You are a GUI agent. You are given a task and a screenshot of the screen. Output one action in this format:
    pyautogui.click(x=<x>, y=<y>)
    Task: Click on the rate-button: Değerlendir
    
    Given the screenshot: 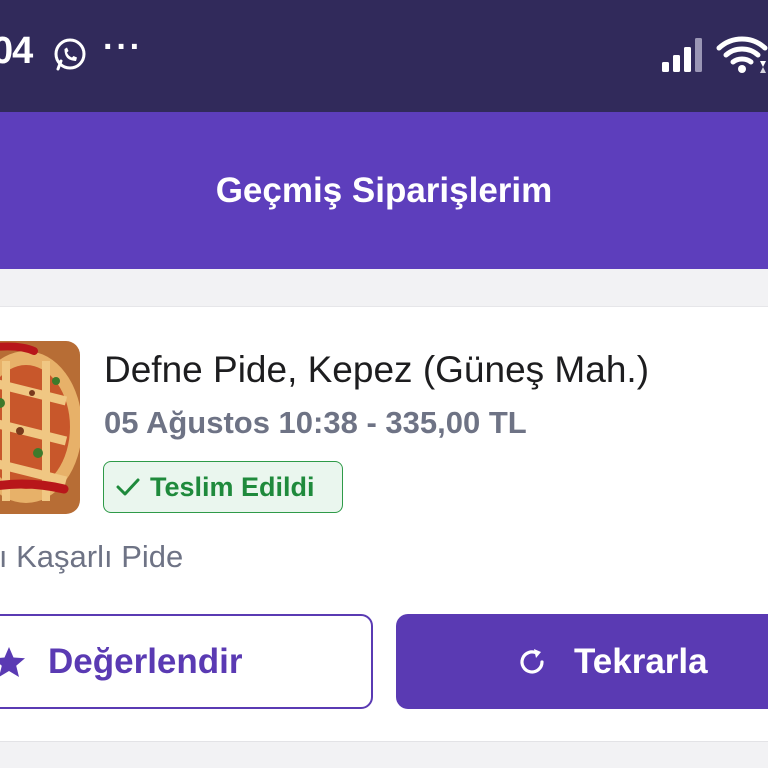 What is the action you would take?
    pyautogui.click(x=186, y=661)
    